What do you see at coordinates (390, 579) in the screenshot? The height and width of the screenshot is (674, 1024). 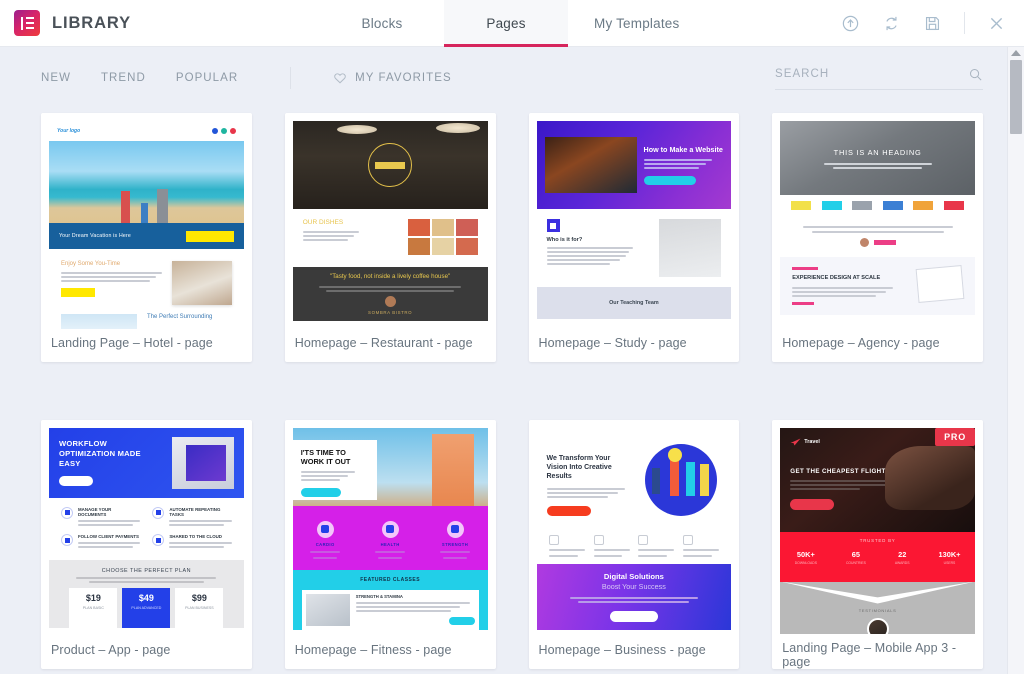 I see `thumb-section-heading: FEATURED CLASSES` at bounding box center [390, 579].